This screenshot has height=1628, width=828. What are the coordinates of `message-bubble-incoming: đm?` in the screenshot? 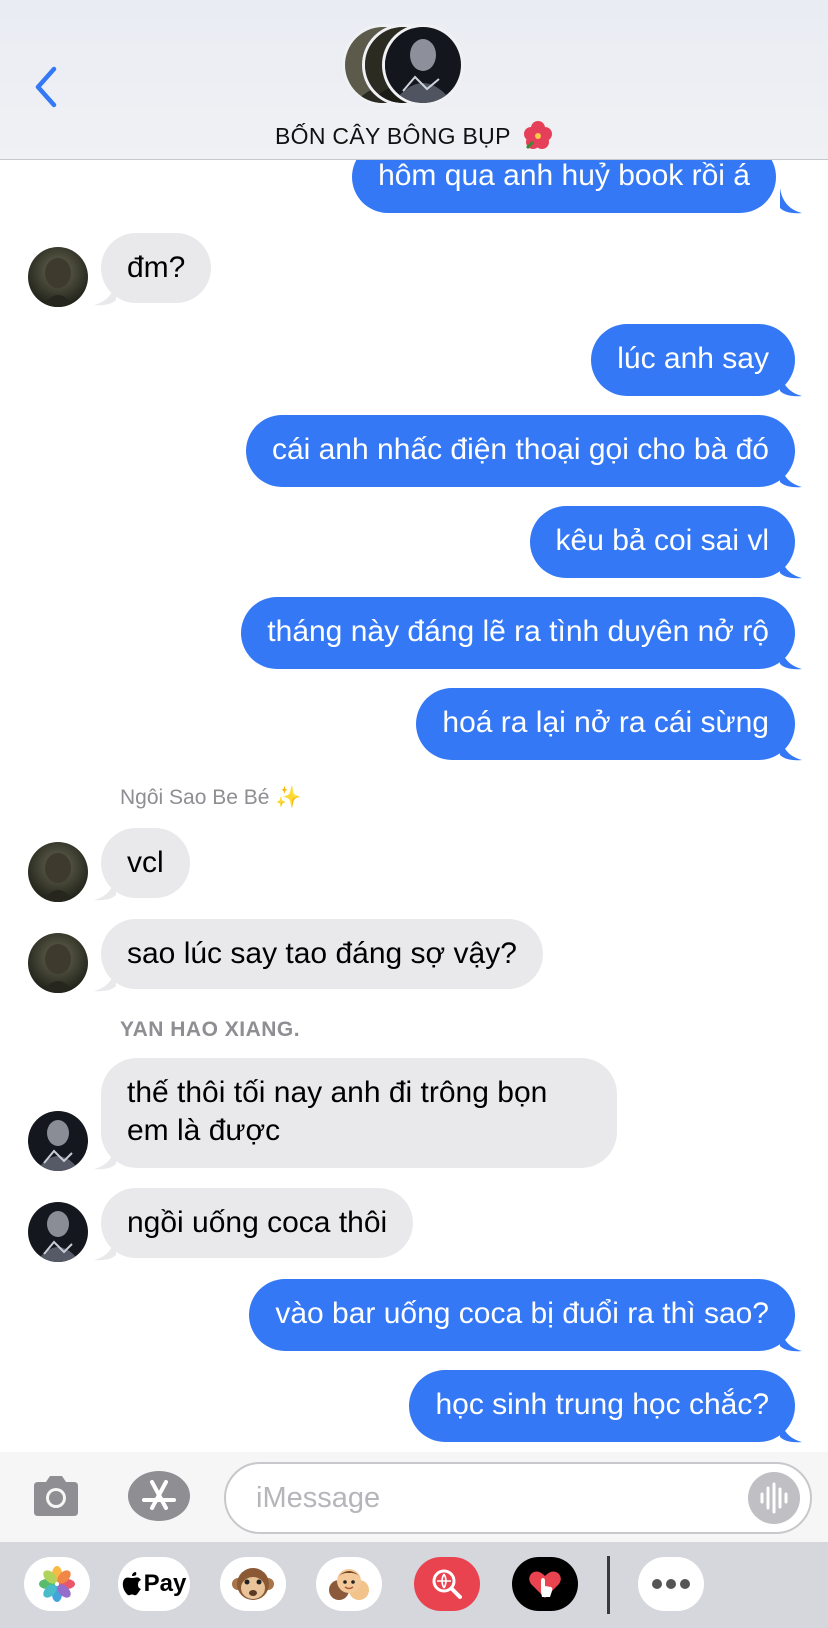 It's located at (156, 268).